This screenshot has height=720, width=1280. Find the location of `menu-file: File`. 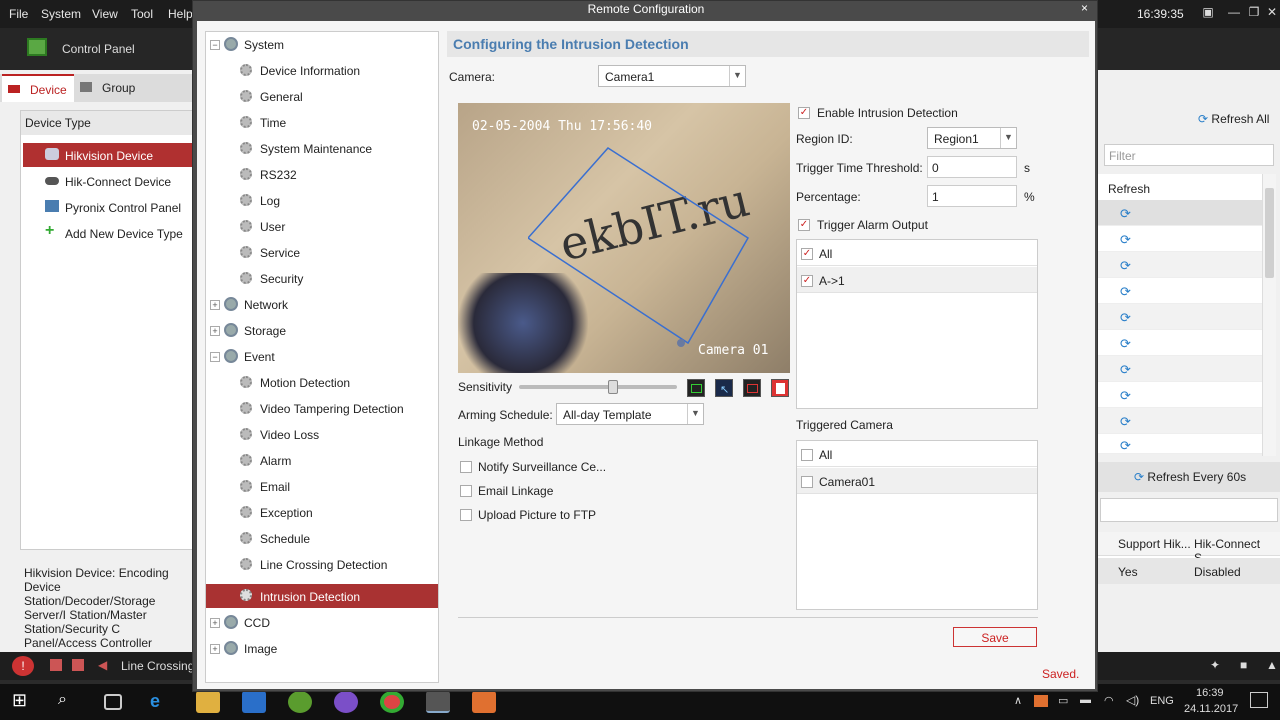

menu-file: File is located at coordinates (18, 14).